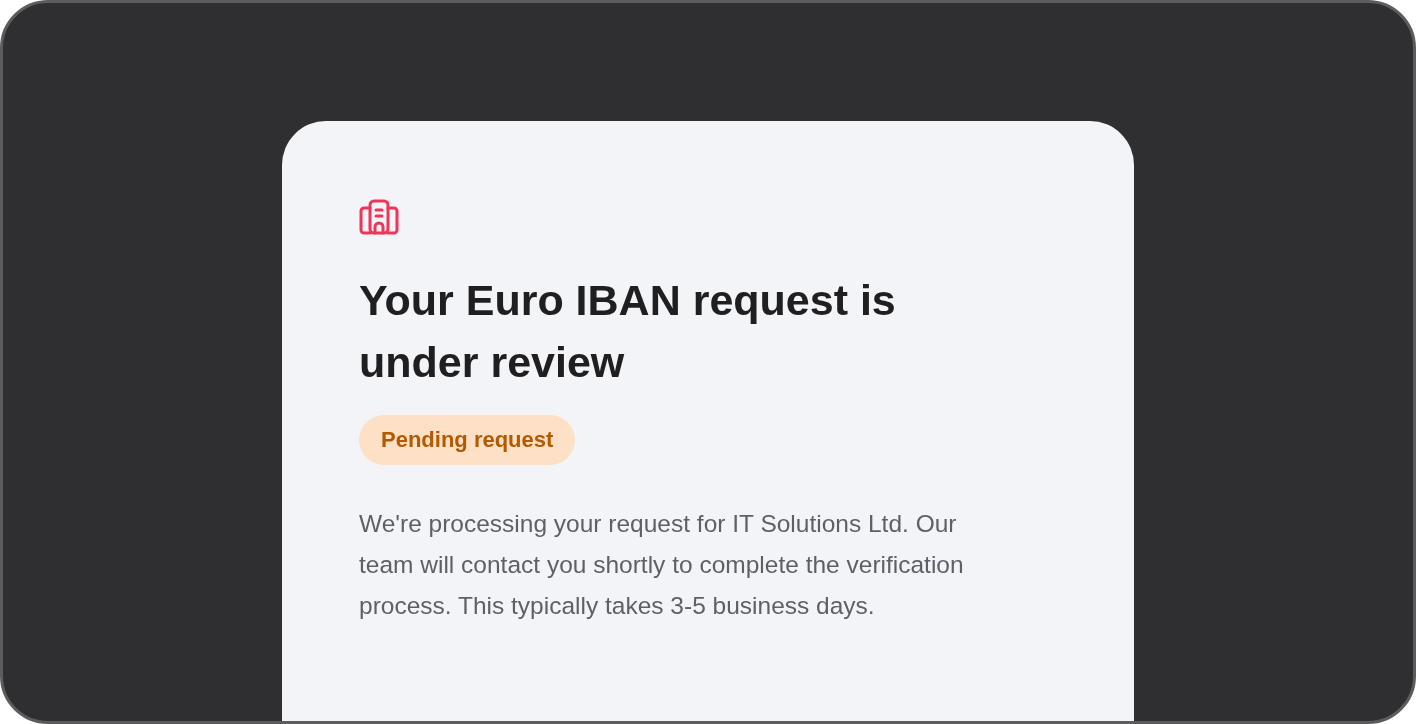 The image size is (1416, 724). I want to click on card-title: Your Euro IBAN request is under review, so click(628, 331).